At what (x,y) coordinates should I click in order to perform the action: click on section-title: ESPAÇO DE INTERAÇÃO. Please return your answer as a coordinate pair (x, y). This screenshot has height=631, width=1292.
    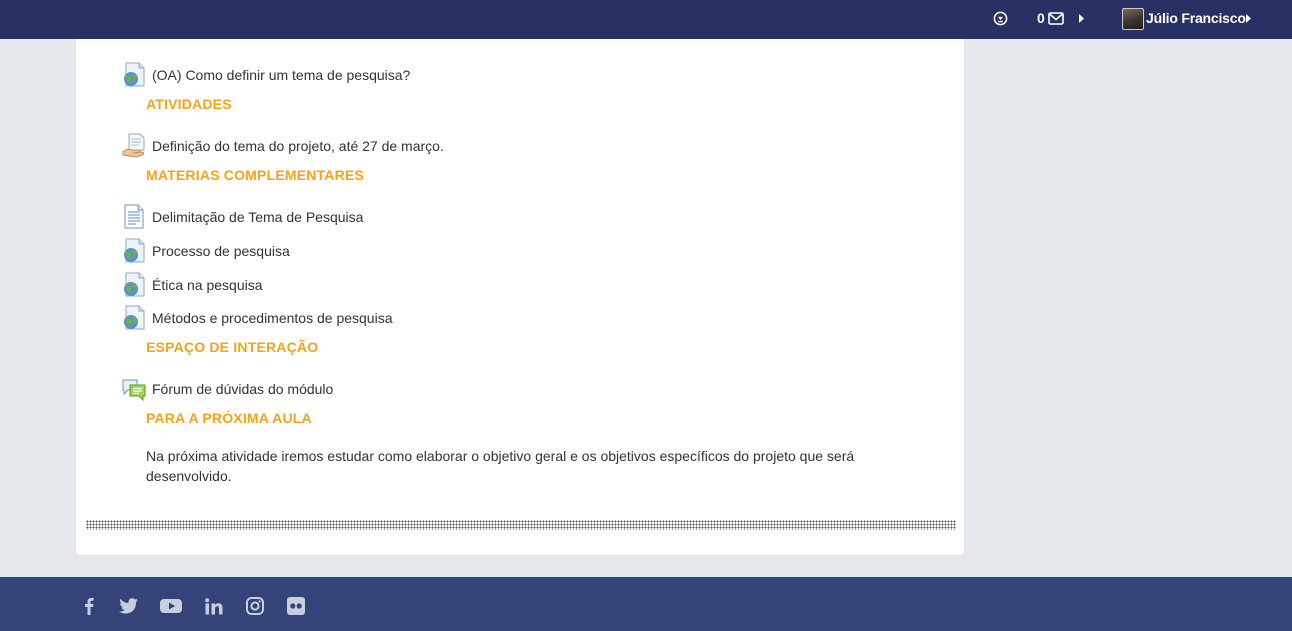
    Looking at the image, I should click on (232, 347).